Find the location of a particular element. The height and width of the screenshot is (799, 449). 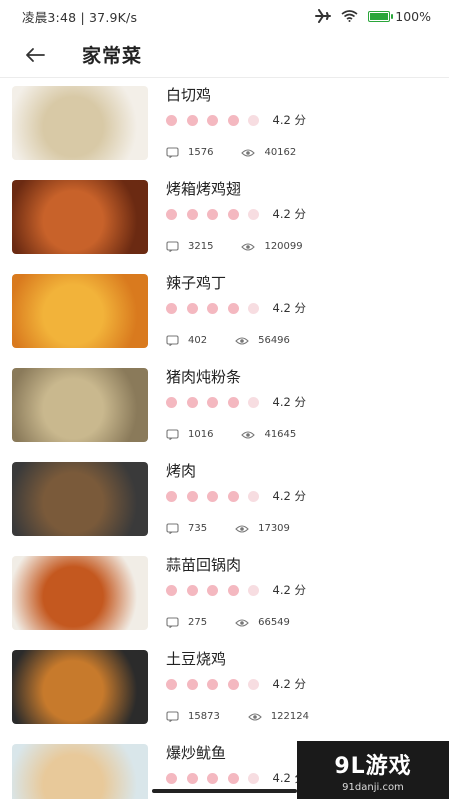

views-stat: 17309 is located at coordinates (262, 528).